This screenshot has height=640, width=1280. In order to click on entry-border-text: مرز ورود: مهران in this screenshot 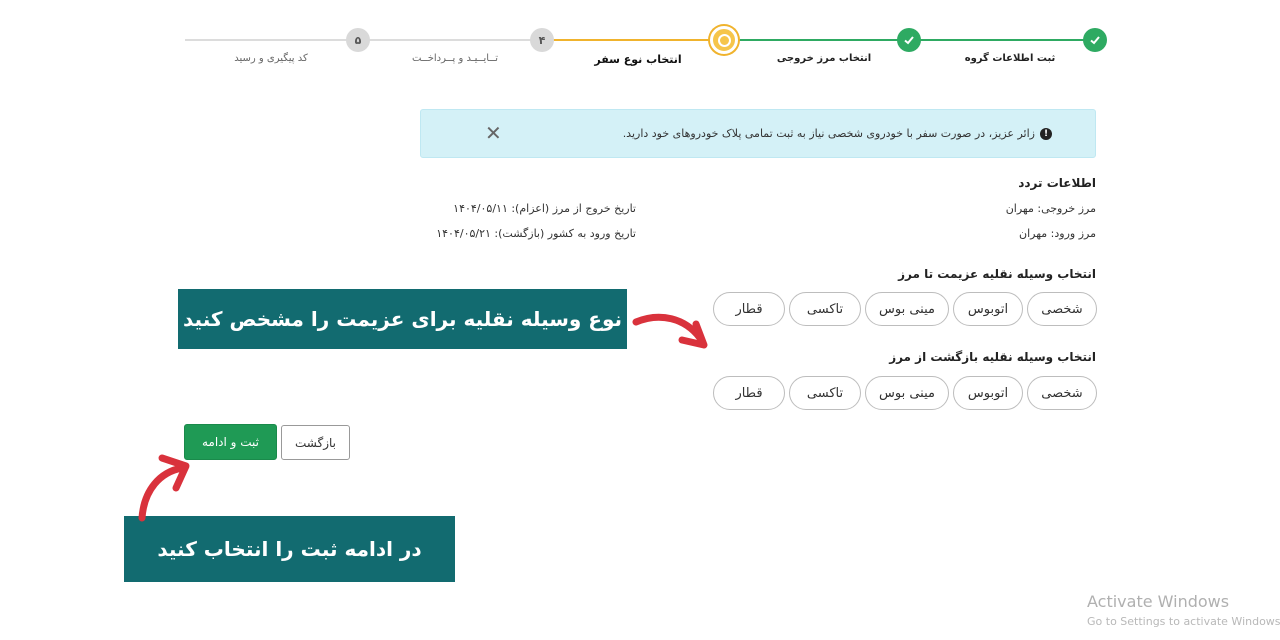, I will do `click(1057, 233)`.